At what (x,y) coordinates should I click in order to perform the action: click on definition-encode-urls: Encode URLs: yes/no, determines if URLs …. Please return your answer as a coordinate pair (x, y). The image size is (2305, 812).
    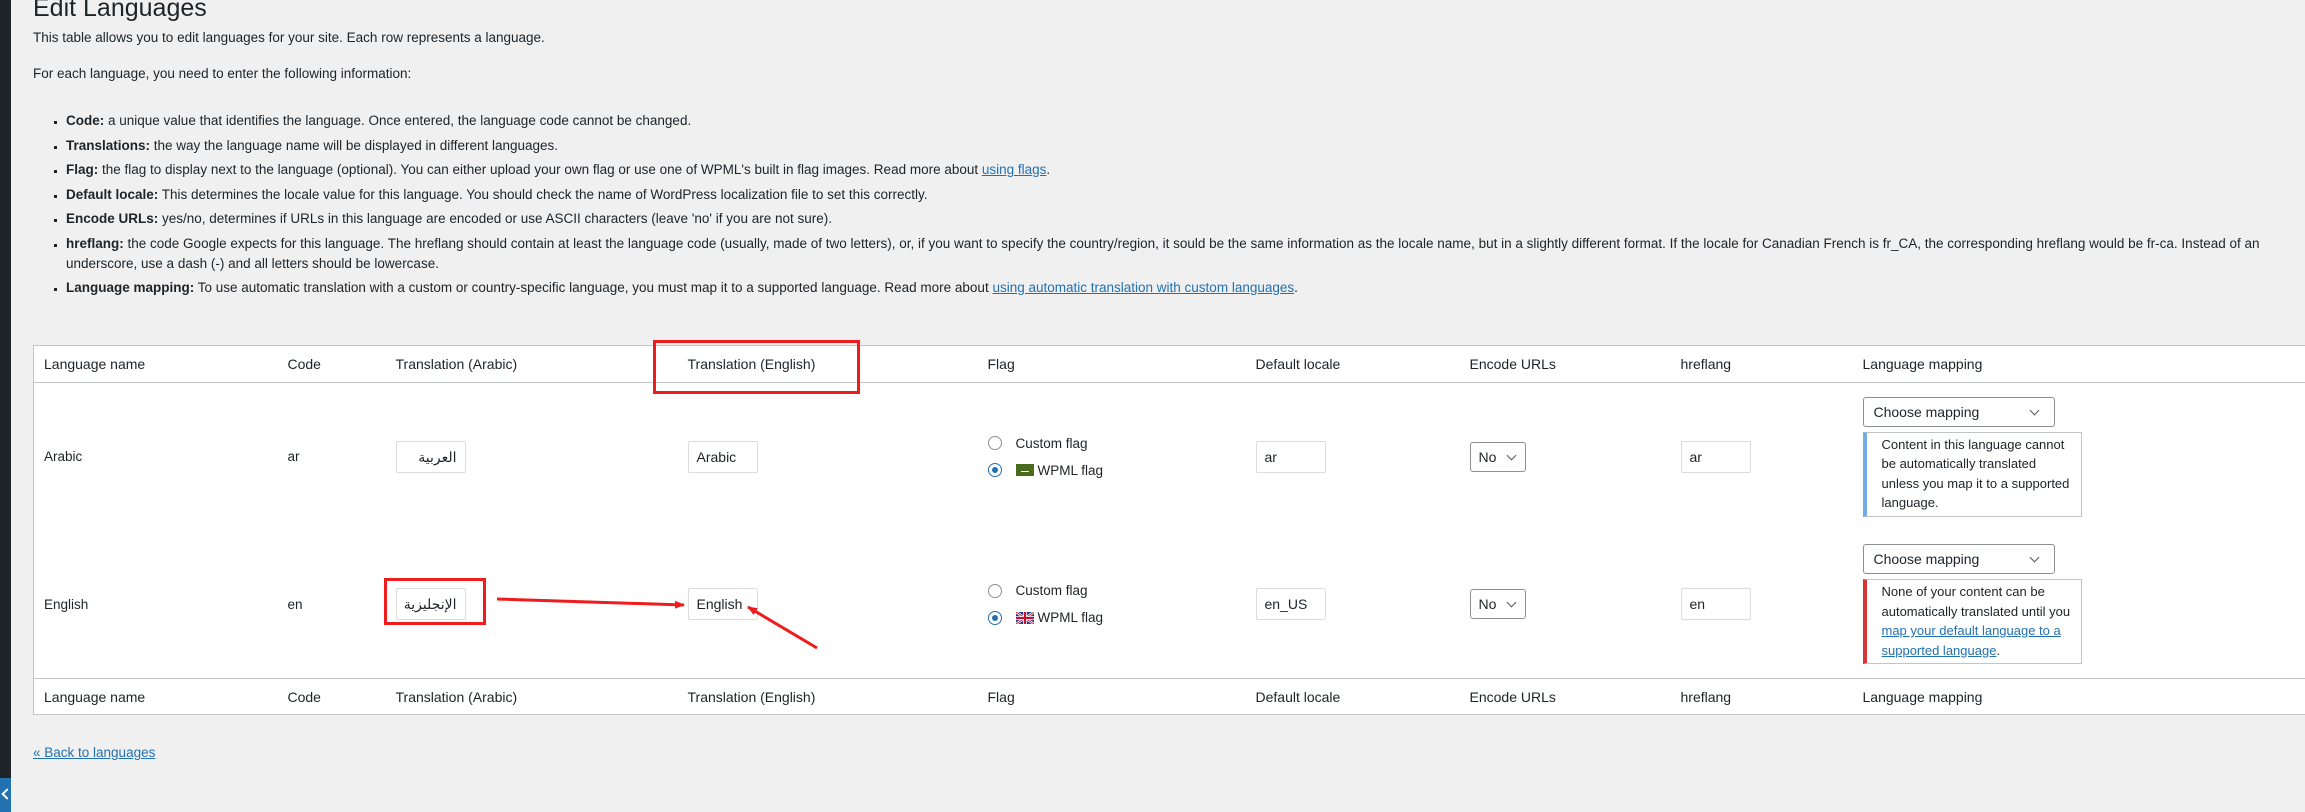
    Looking at the image, I should click on (1185, 219).